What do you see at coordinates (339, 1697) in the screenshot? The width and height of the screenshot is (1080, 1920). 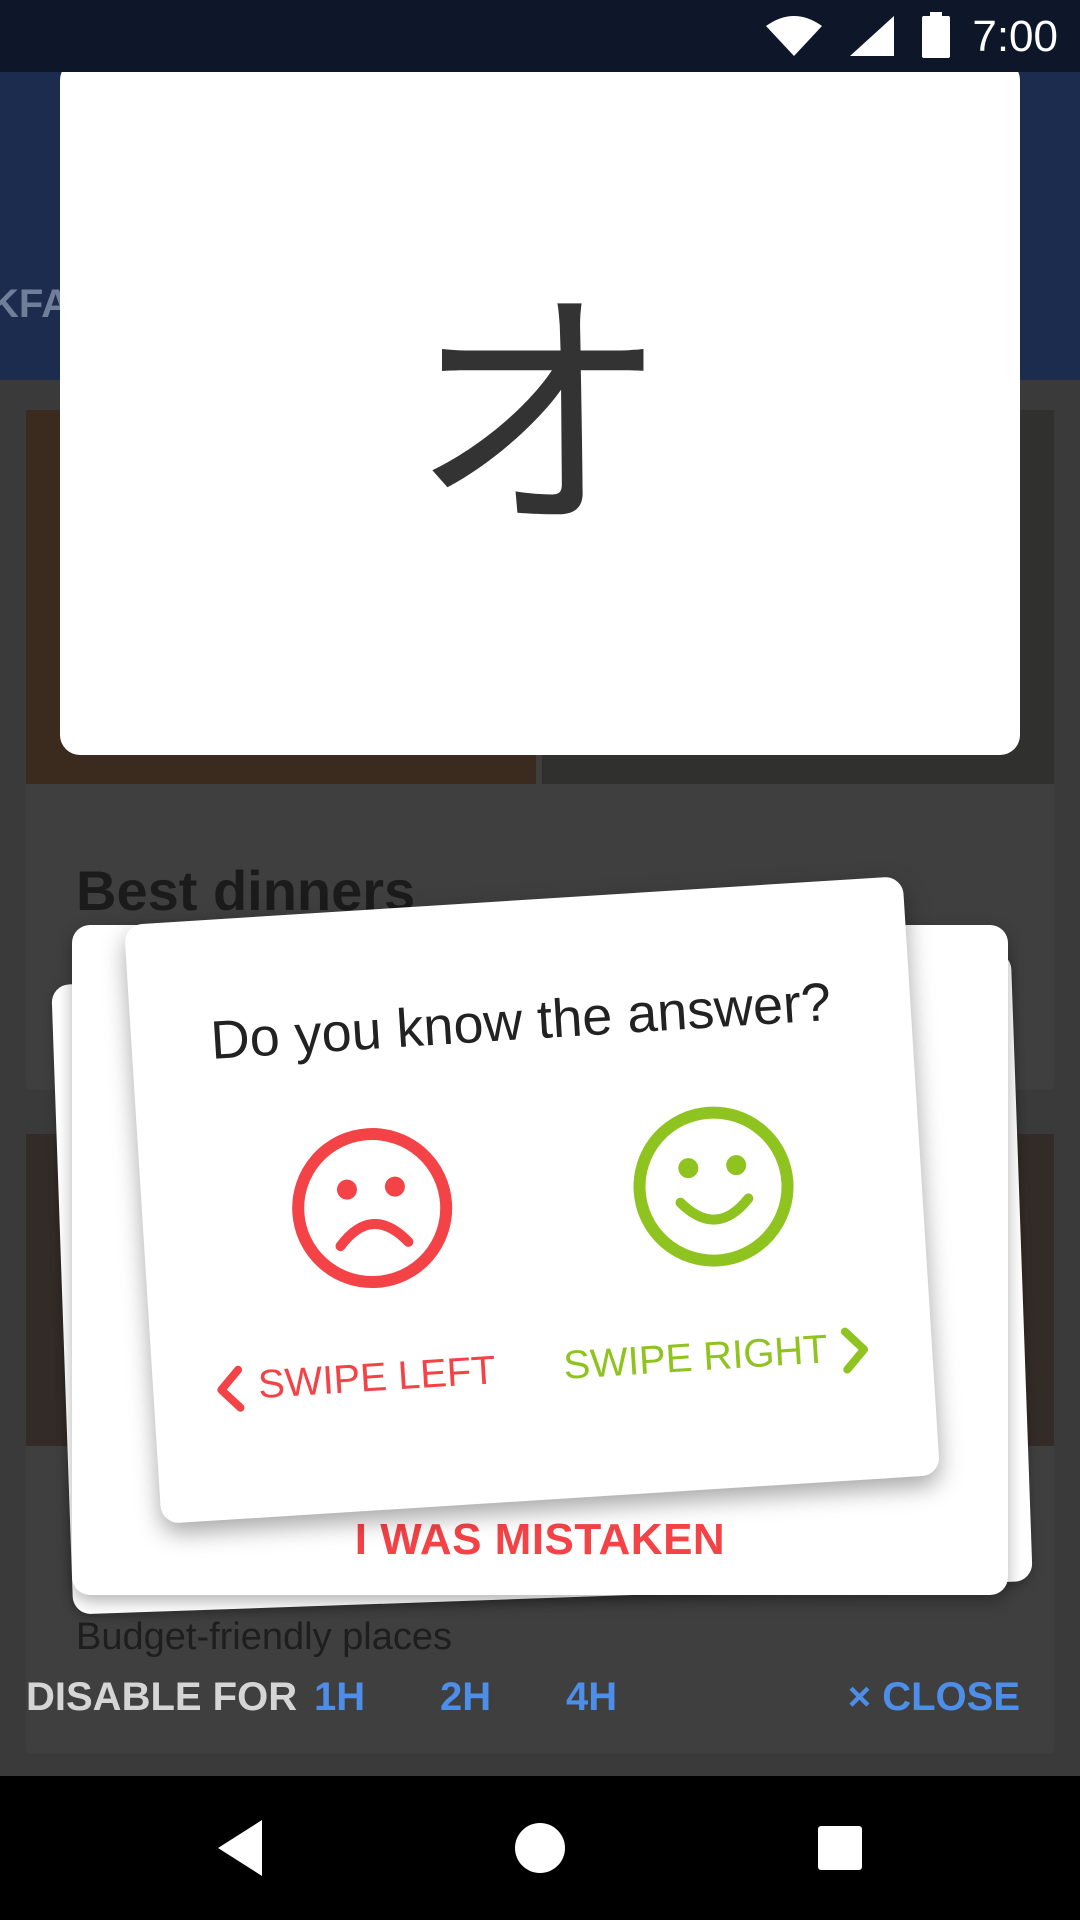 I see `disable-1h-button: 1H` at bounding box center [339, 1697].